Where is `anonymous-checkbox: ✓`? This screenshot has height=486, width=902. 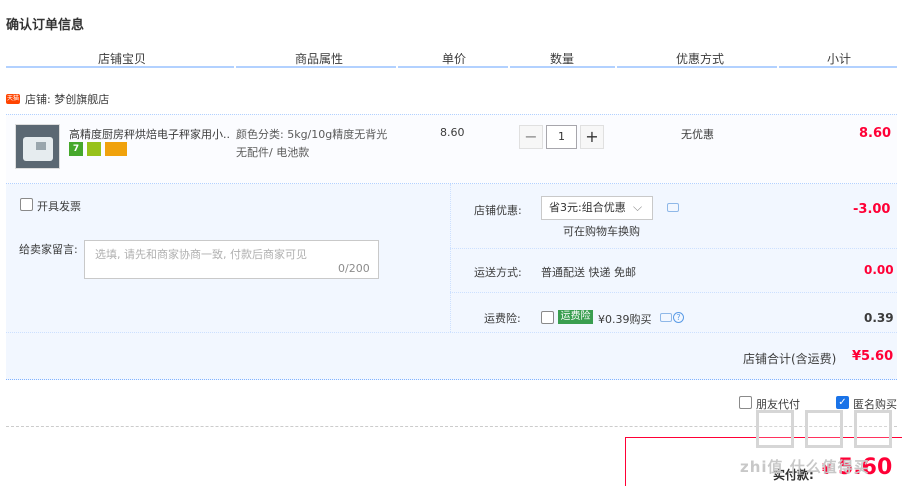 anonymous-checkbox: ✓ is located at coordinates (842, 402).